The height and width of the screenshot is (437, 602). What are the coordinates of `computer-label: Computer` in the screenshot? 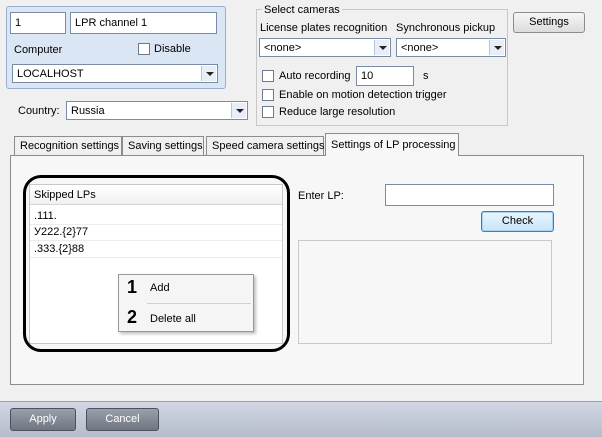 It's located at (38, 50).